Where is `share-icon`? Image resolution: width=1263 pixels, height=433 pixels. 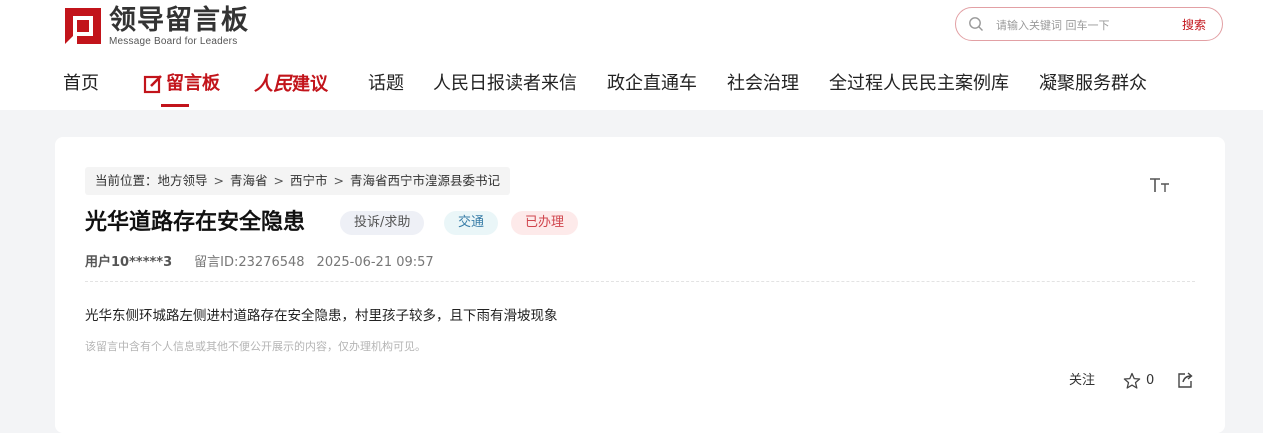 share-icon is located at coordinates (1185, 380).